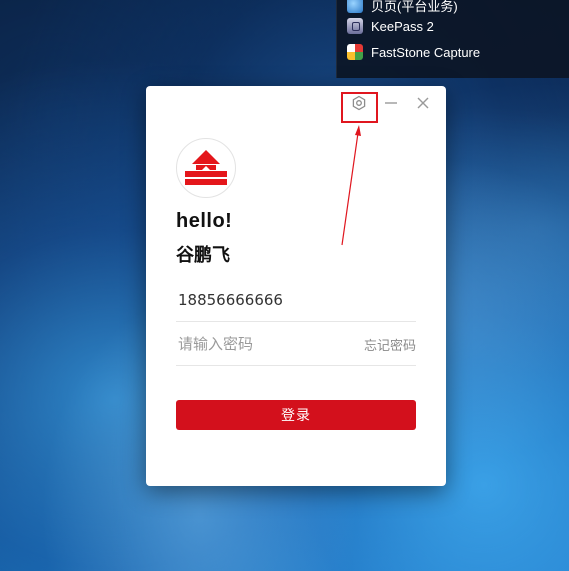 The width and height of the screenshot is (569, 571). Describe the element at coordinates (390, 344) in the screenshot. I see `forgot-password-link: 忘记密码` at that location.